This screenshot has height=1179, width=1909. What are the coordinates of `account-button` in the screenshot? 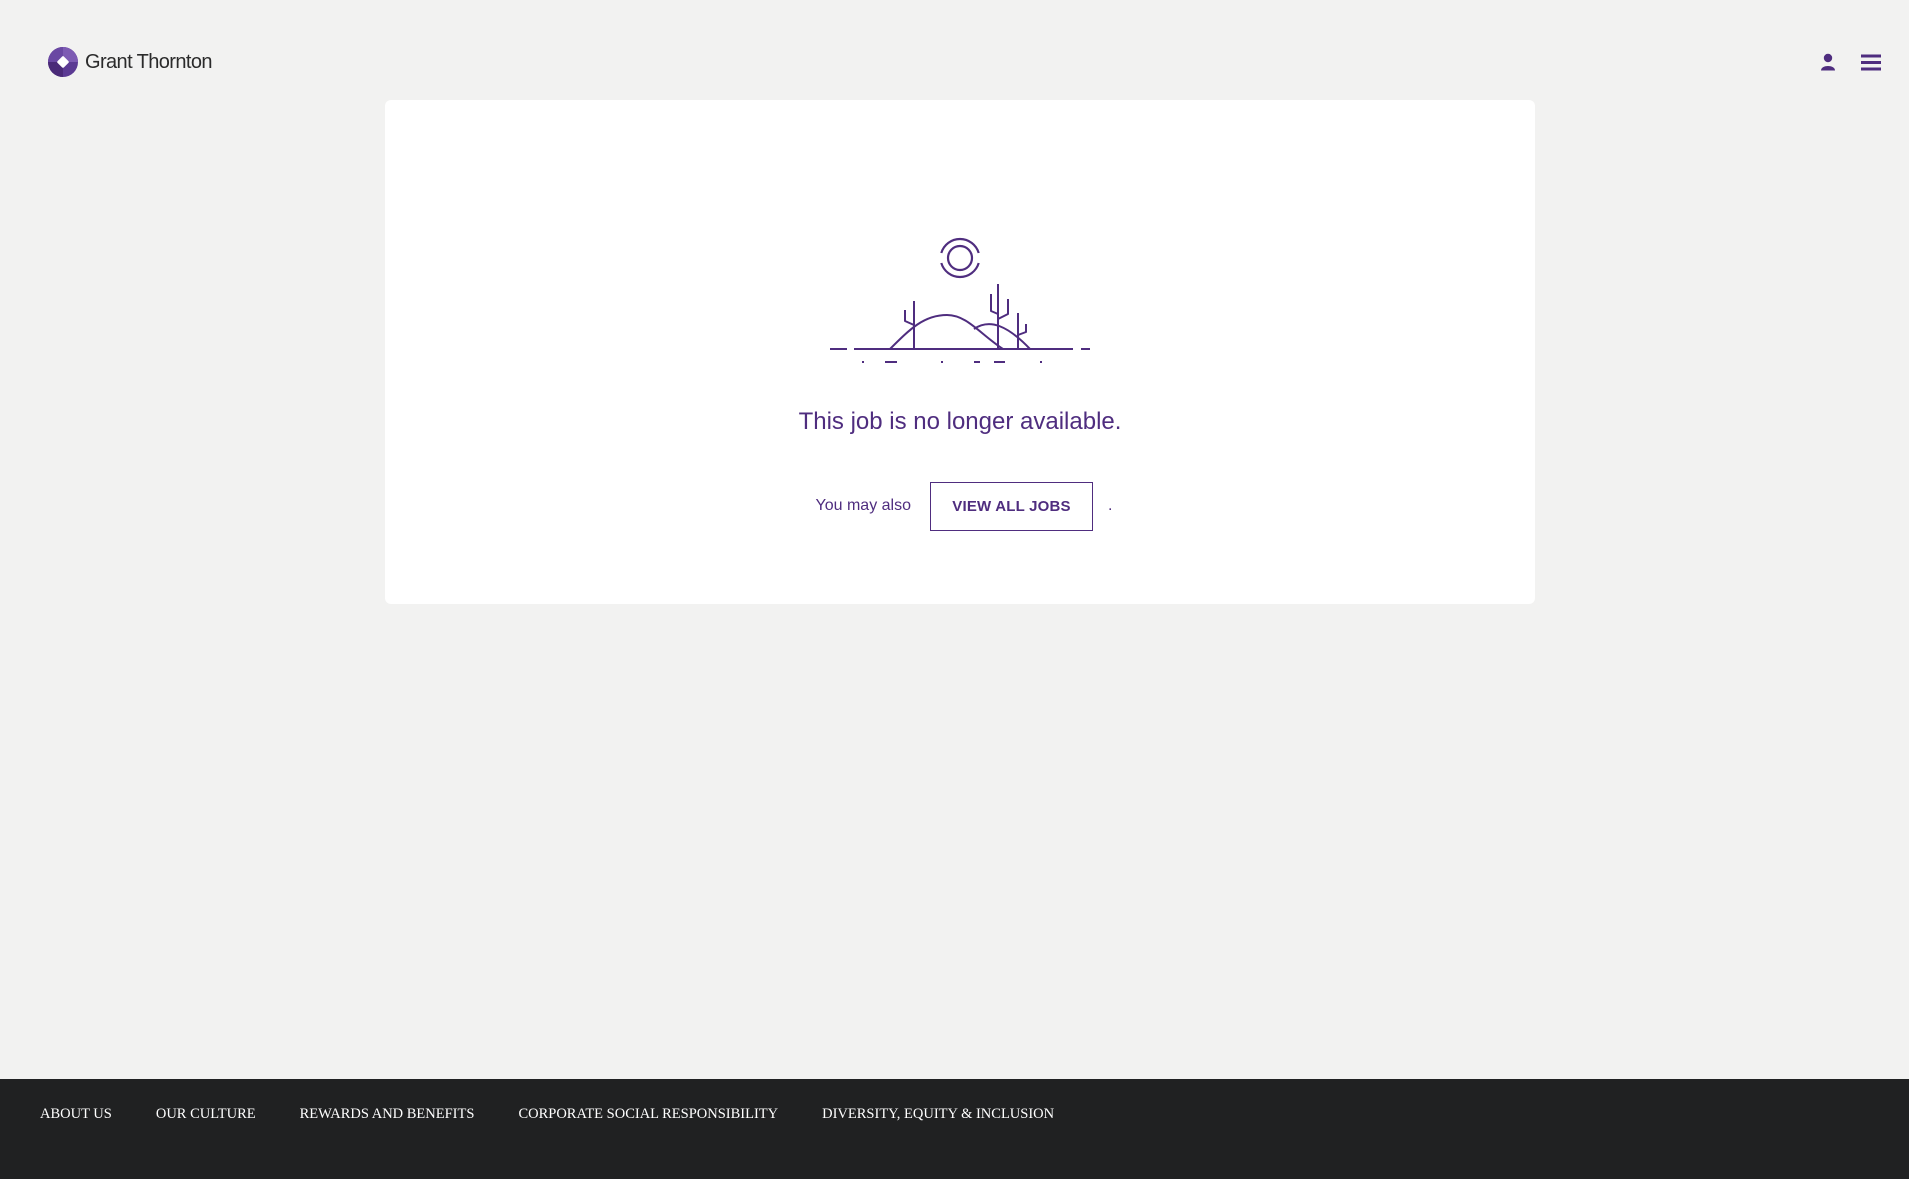 It's located at (1828, 62).